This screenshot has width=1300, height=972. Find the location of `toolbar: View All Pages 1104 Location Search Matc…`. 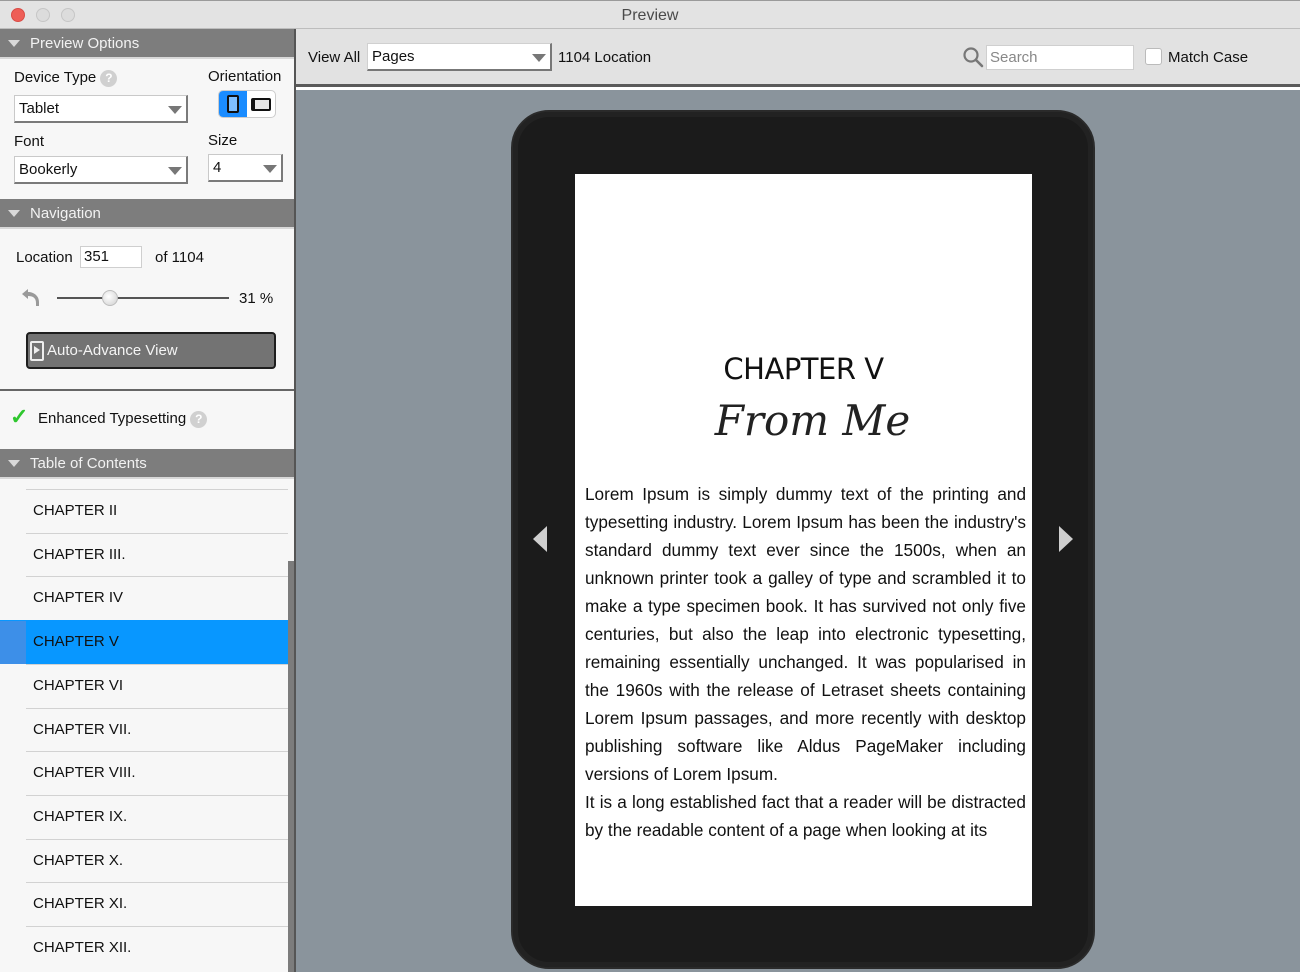

toolbar: View All Pages 1104 Location Search Matc… is located at coordinates (798, 58).